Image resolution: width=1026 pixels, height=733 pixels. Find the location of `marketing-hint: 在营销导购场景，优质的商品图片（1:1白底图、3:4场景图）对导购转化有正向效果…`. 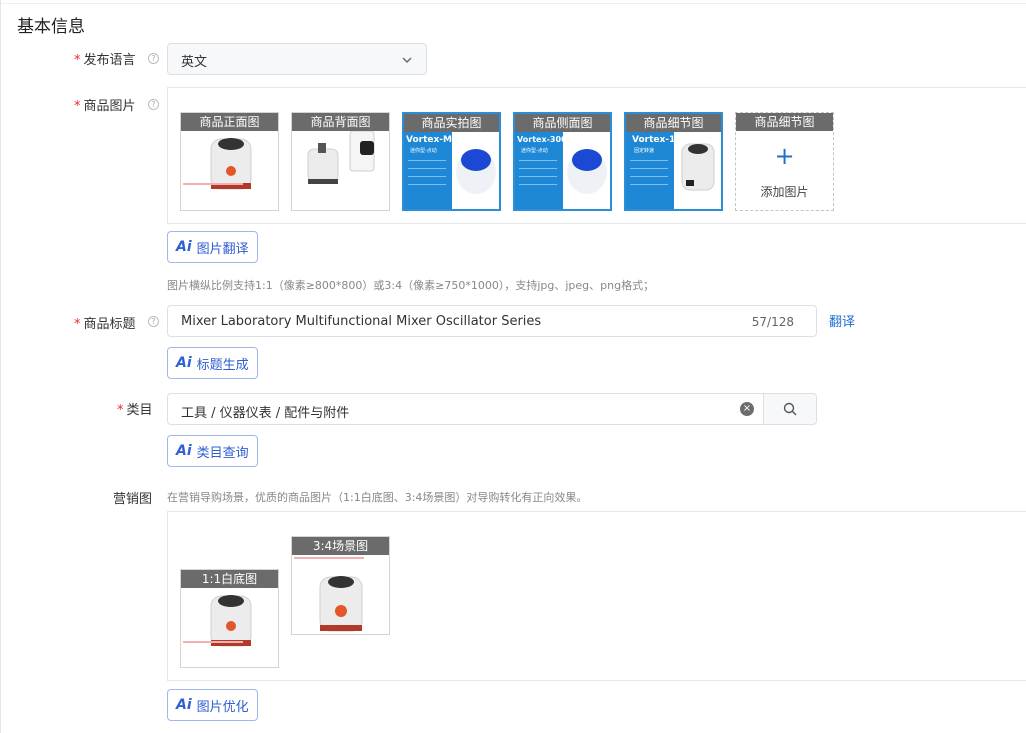

marketing-hint: 在营销导购场景，优质的商品图片（1:1白底图、3:4场景图）对导购转化有正向效果… is located at coordinates (377, 497).